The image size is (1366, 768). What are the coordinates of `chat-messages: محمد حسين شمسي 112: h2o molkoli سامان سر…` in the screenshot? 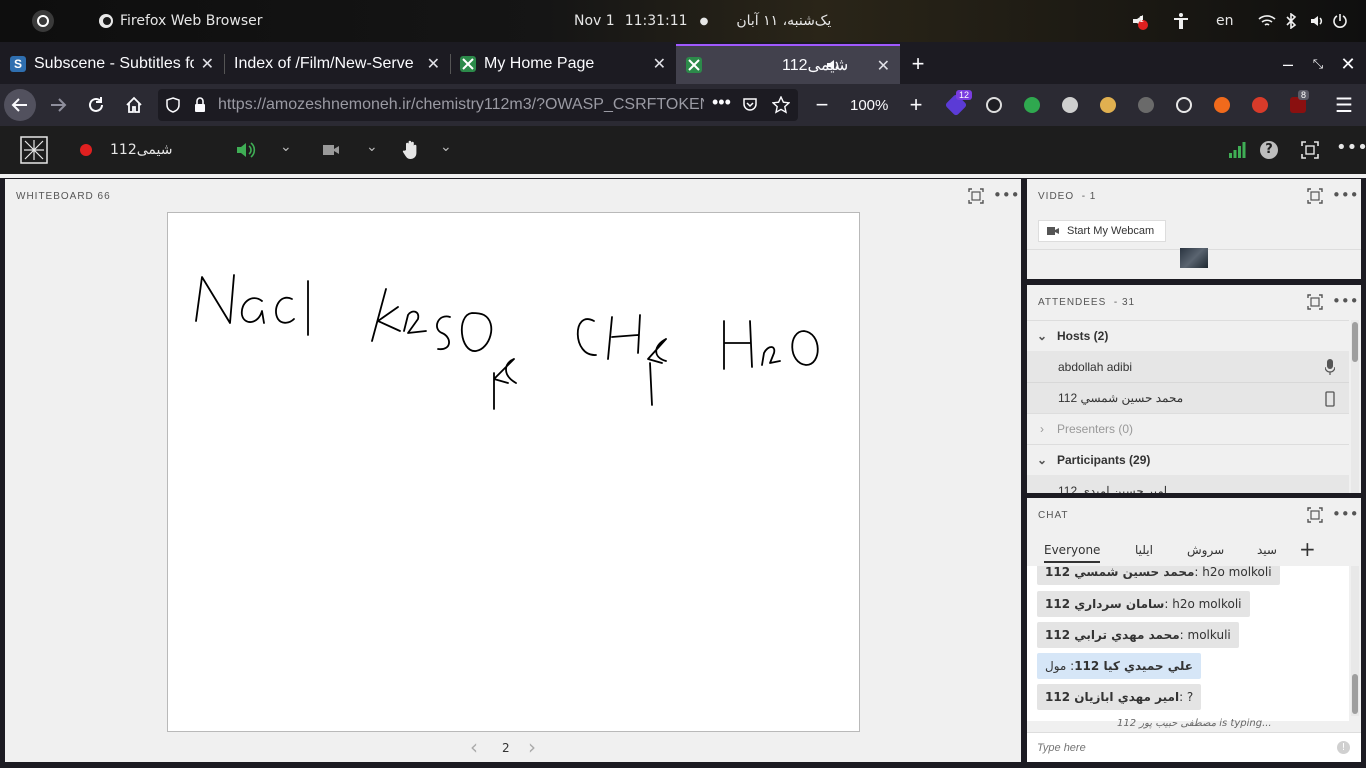 It's located at (1188, 643).